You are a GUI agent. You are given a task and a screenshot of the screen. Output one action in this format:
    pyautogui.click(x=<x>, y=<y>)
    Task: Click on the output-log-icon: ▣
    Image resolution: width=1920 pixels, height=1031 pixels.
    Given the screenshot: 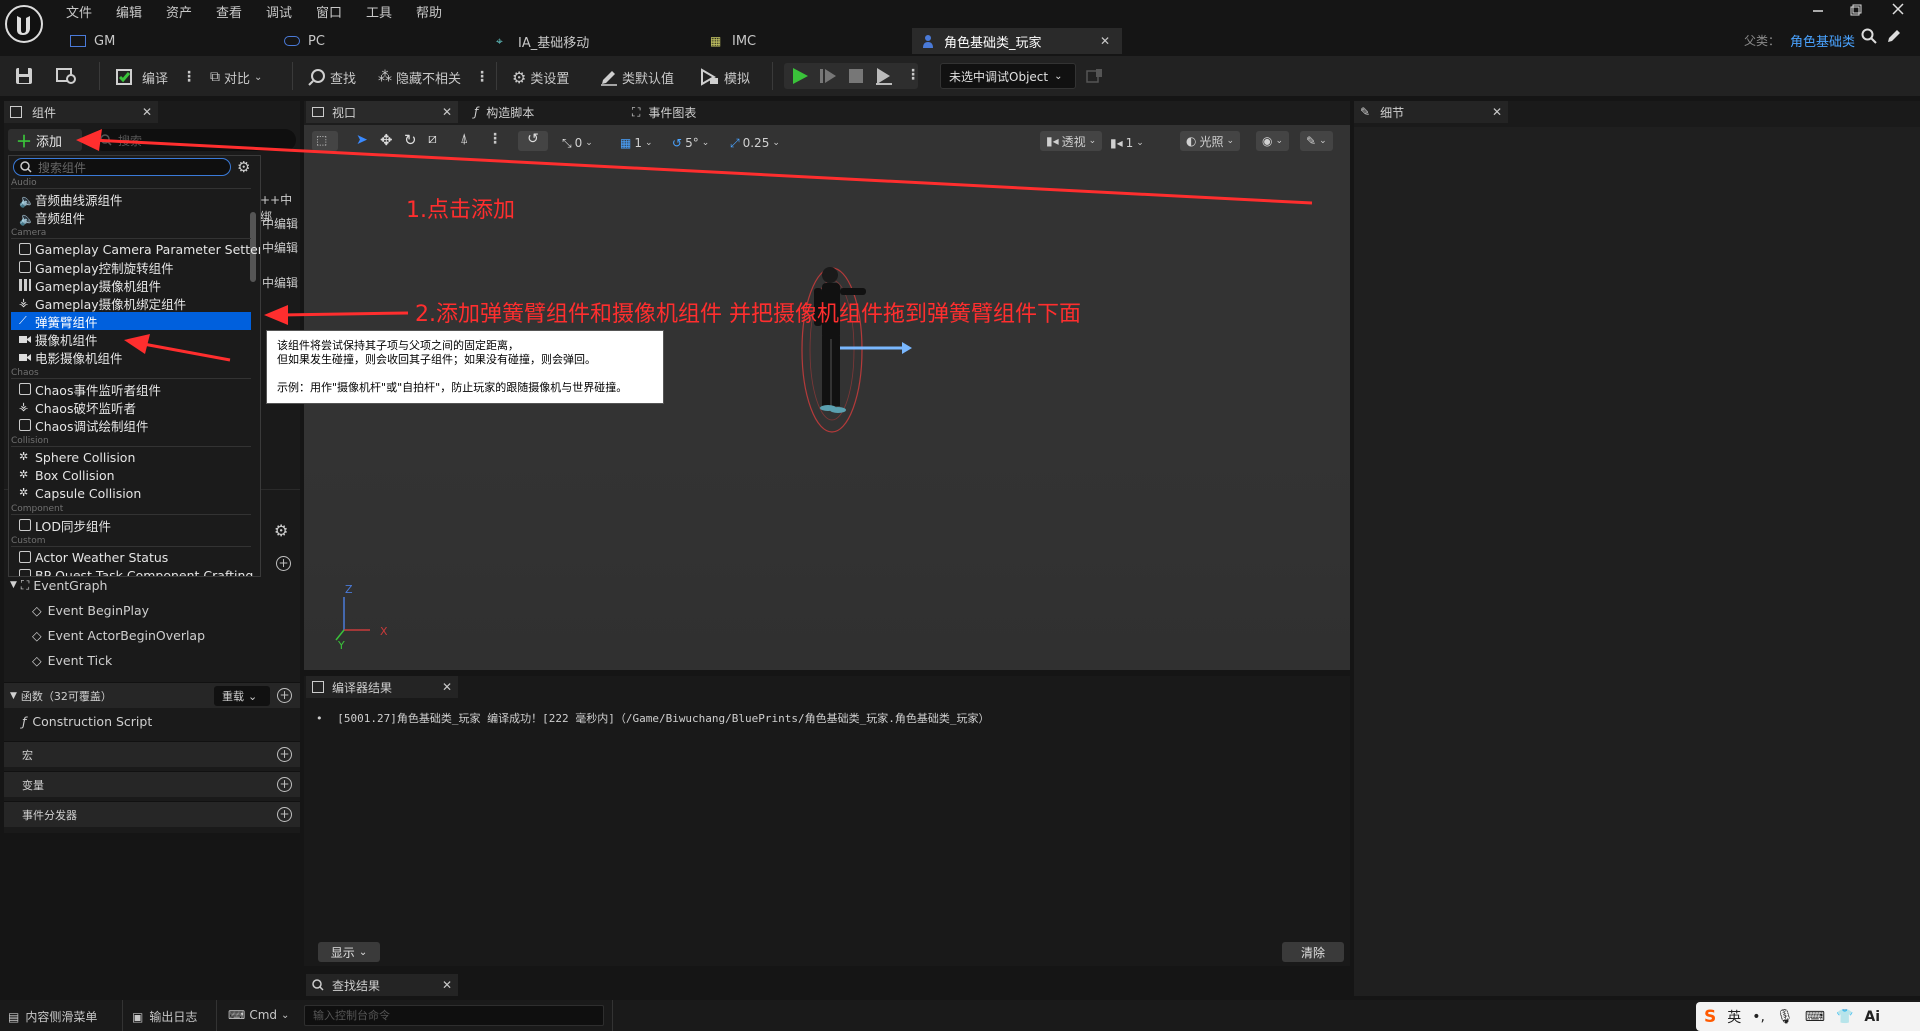 What is the action you would take?
    pyautogui.click(x=138, y=1016)
    